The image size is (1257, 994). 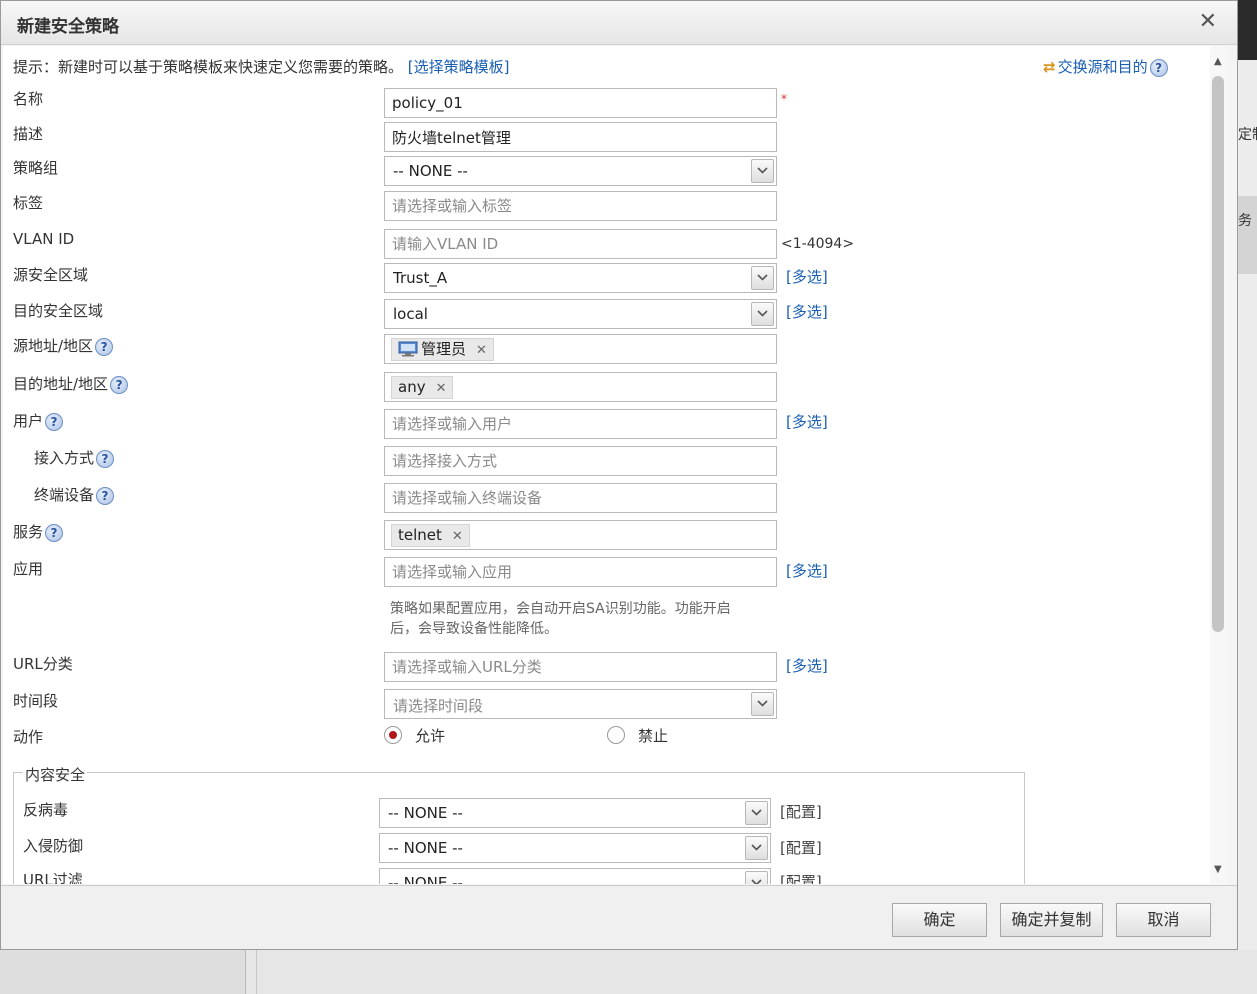 I want to click on name-input, so click(x=580, y=103).